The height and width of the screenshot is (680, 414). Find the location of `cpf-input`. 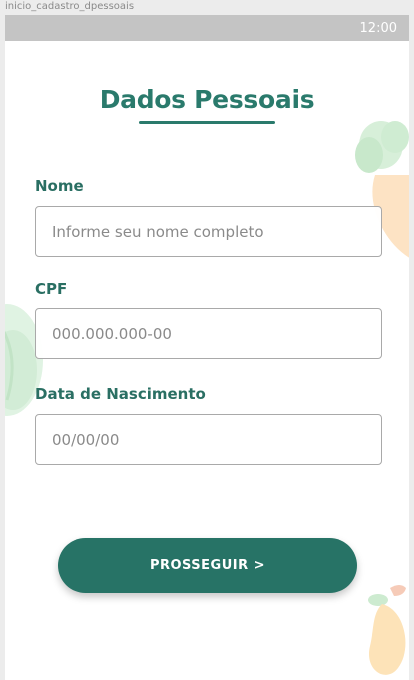

cpf-input is located at coordinates (208, 333).